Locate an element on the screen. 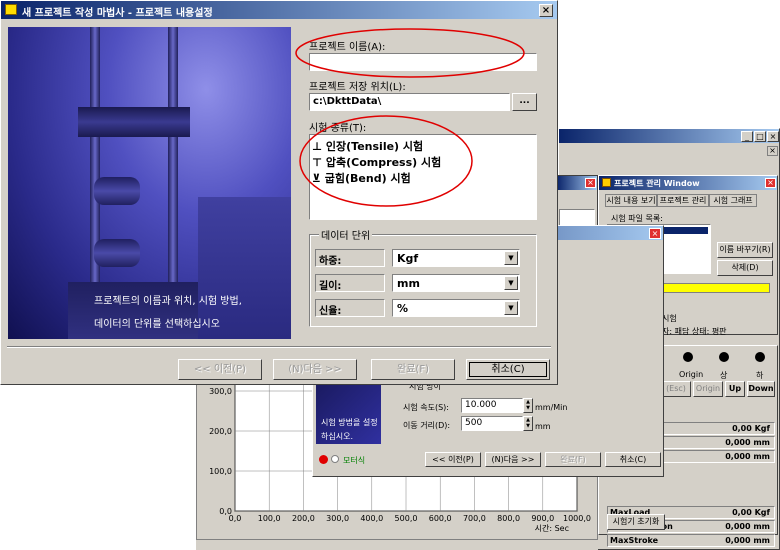 The width and height of the screenshot is (780, 550). maximize-icon: □ is located at coordinates (760, 136).